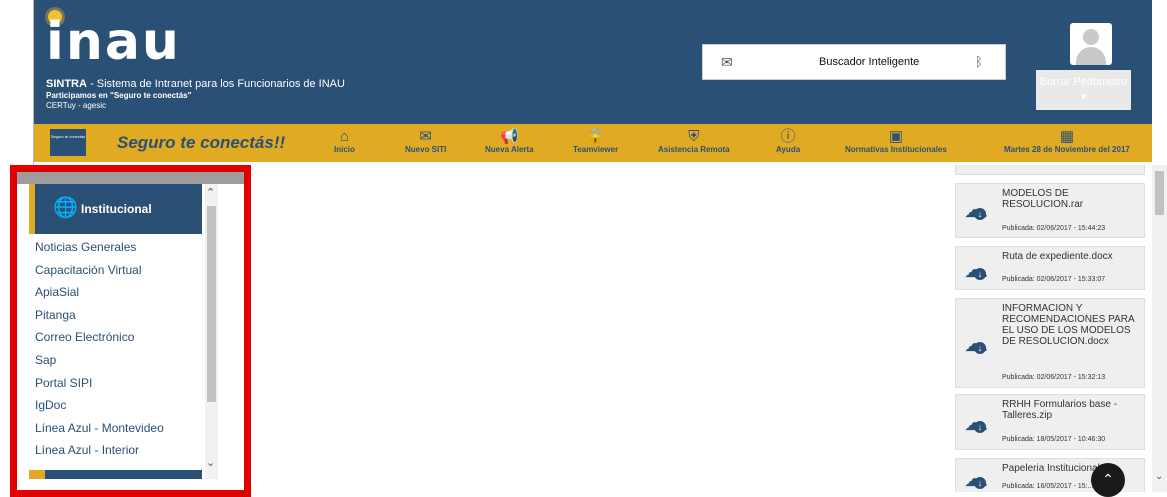 The width and height of the screenshot is (1167, 497). What do you see at coordinates (119, 95) in the screenshot?
I see `participation-text: Participamos en "Seguro te conectás"` at bounding box center [119, 95].